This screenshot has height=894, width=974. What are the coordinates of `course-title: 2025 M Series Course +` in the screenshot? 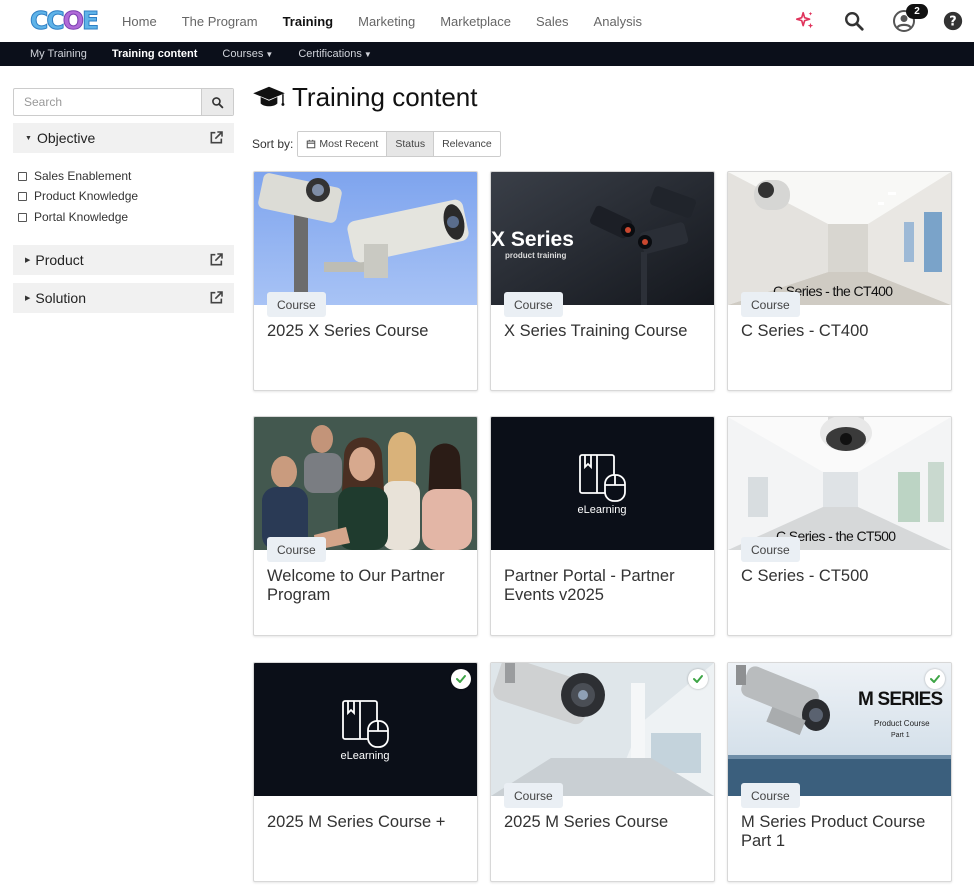 It's located at (367, 822).